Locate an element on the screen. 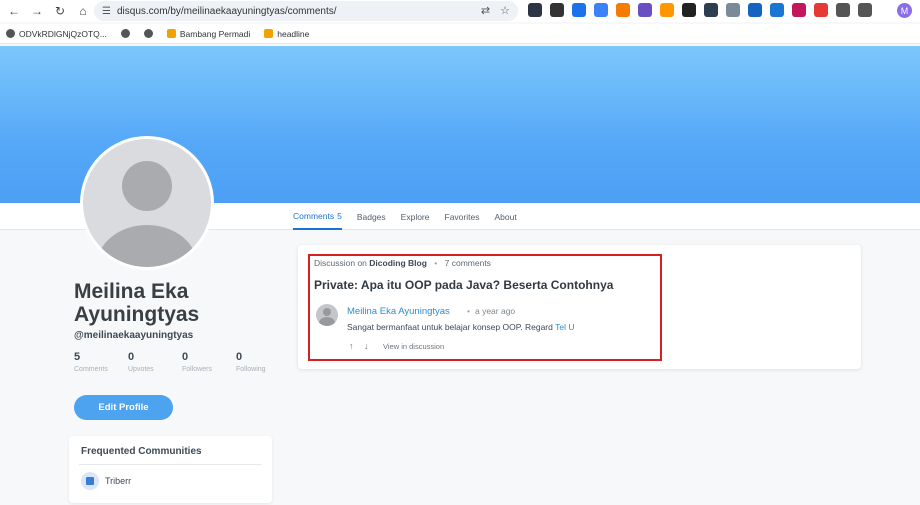  bookmark-item: headline is located at coordinates (286, 34).